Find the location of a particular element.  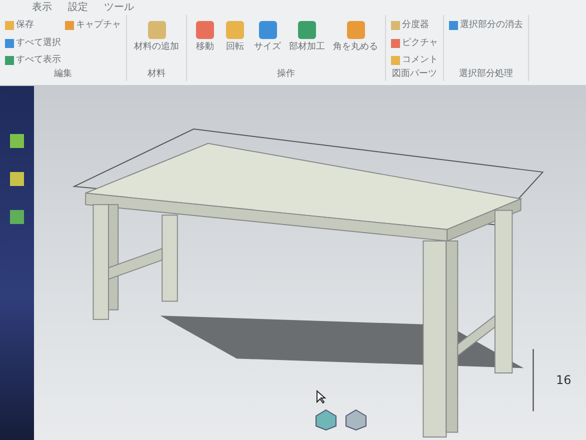

ribbon-button: 保存 is located at coordinates (33, 25).